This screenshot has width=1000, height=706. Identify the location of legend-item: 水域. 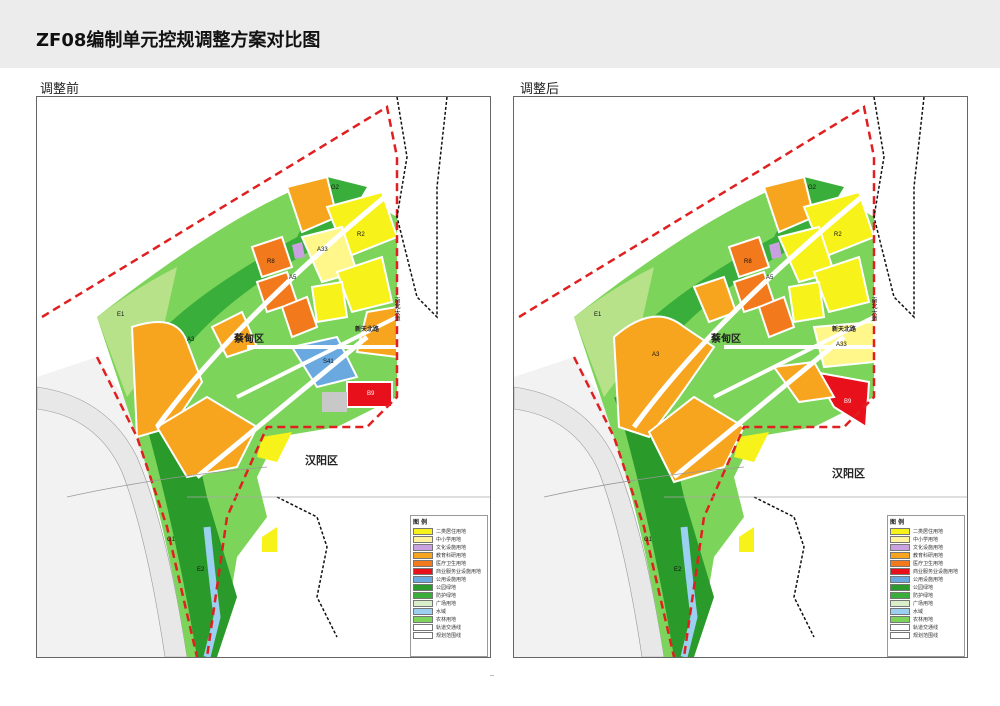
(449, 611).